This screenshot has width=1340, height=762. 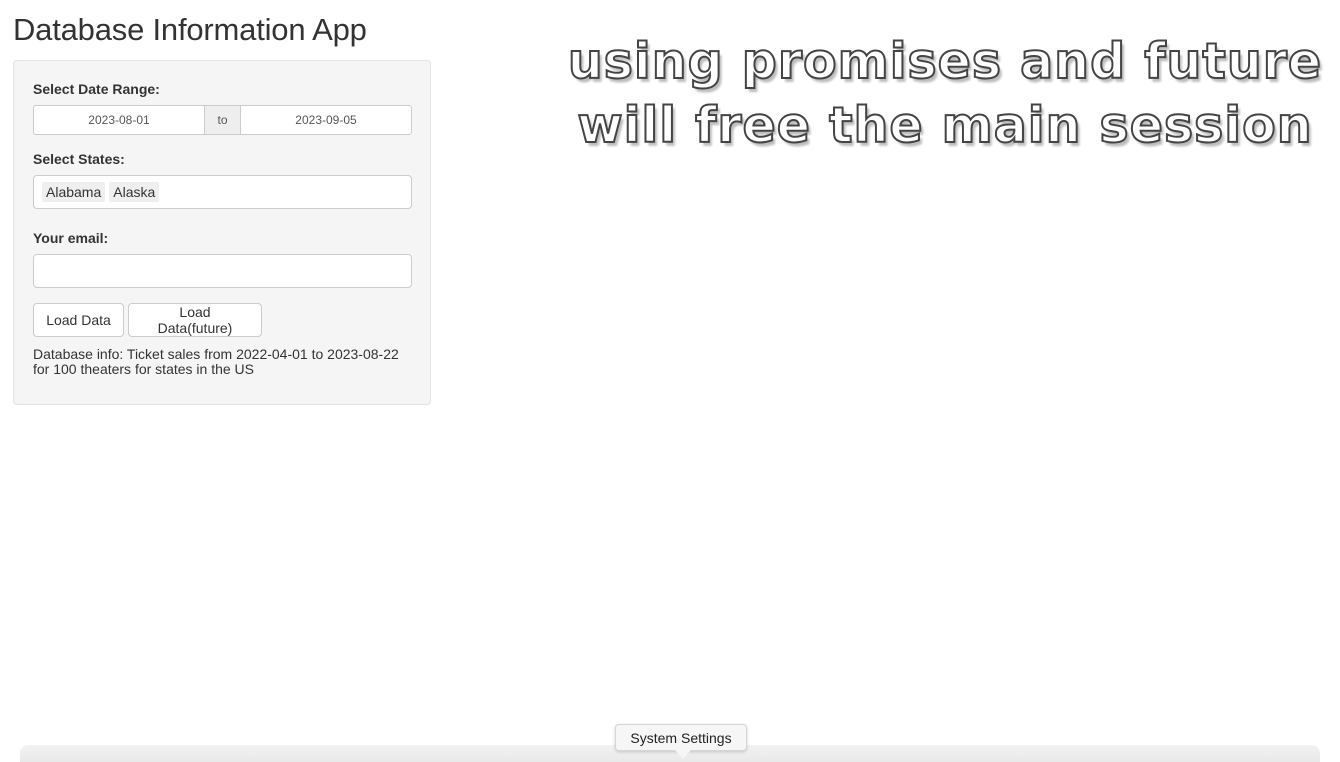 I want to click on tooltip-arrow-icon, so click(x=683, y=754).